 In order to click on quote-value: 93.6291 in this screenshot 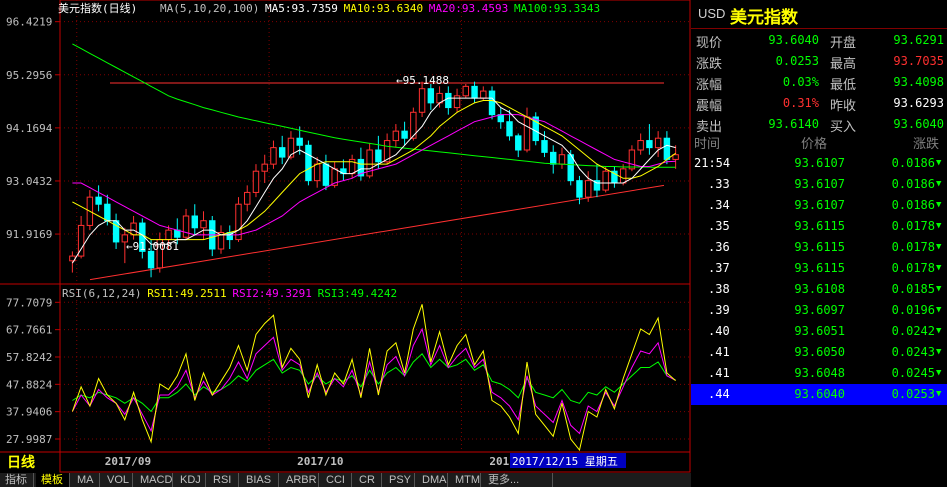, I will do `click(918, 40)`.